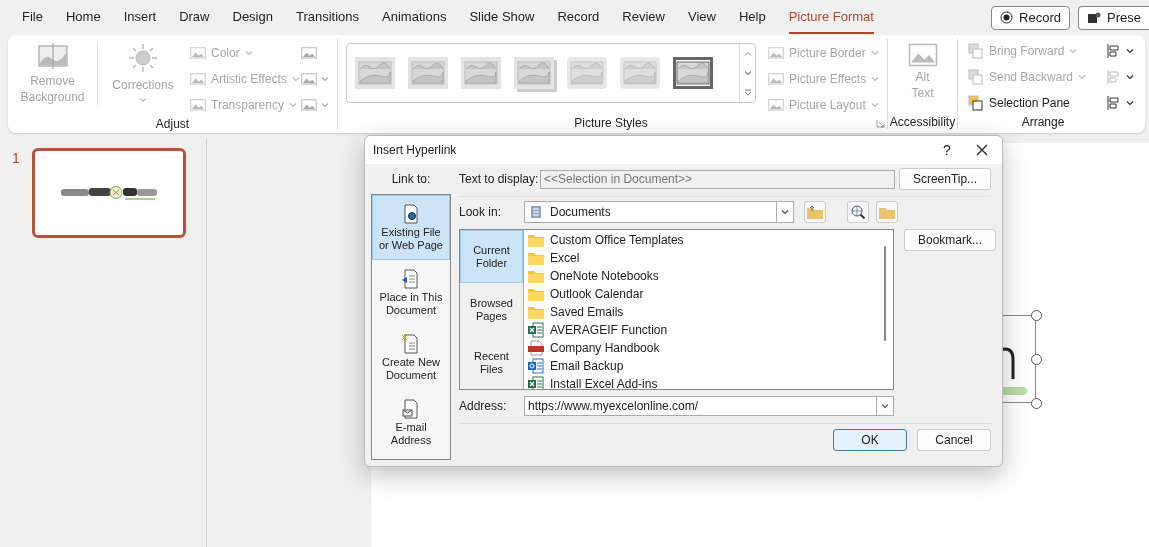  What do you see at coordinates (702, 382) in the screenshot?
I see `file-list-item: Install Excel Add-ins` at bounding box center [702, 382].